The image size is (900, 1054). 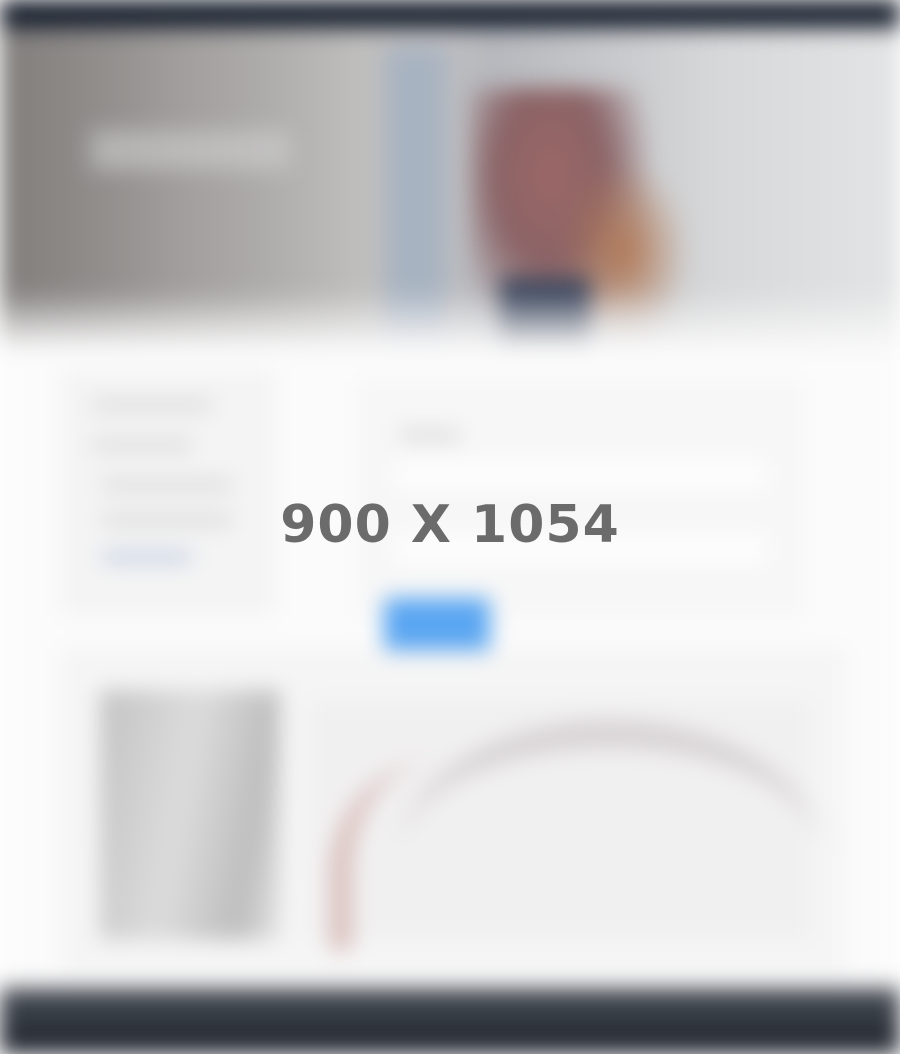 I want to click on form-field, so click(x=581, y=474).